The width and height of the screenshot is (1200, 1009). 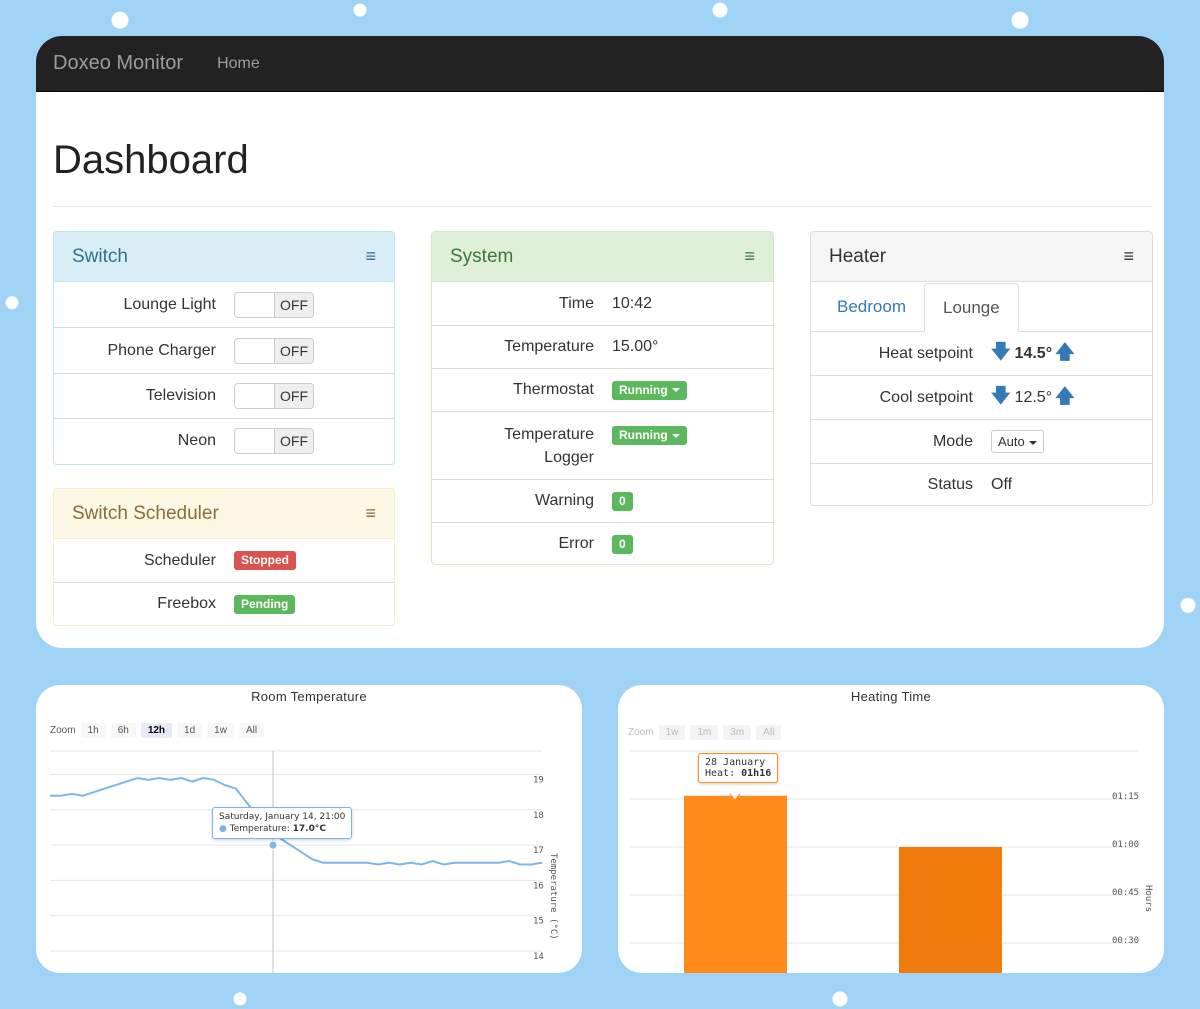 I want to click on heater-panel-heading: Heater ≡, so click(x=981, y=257).